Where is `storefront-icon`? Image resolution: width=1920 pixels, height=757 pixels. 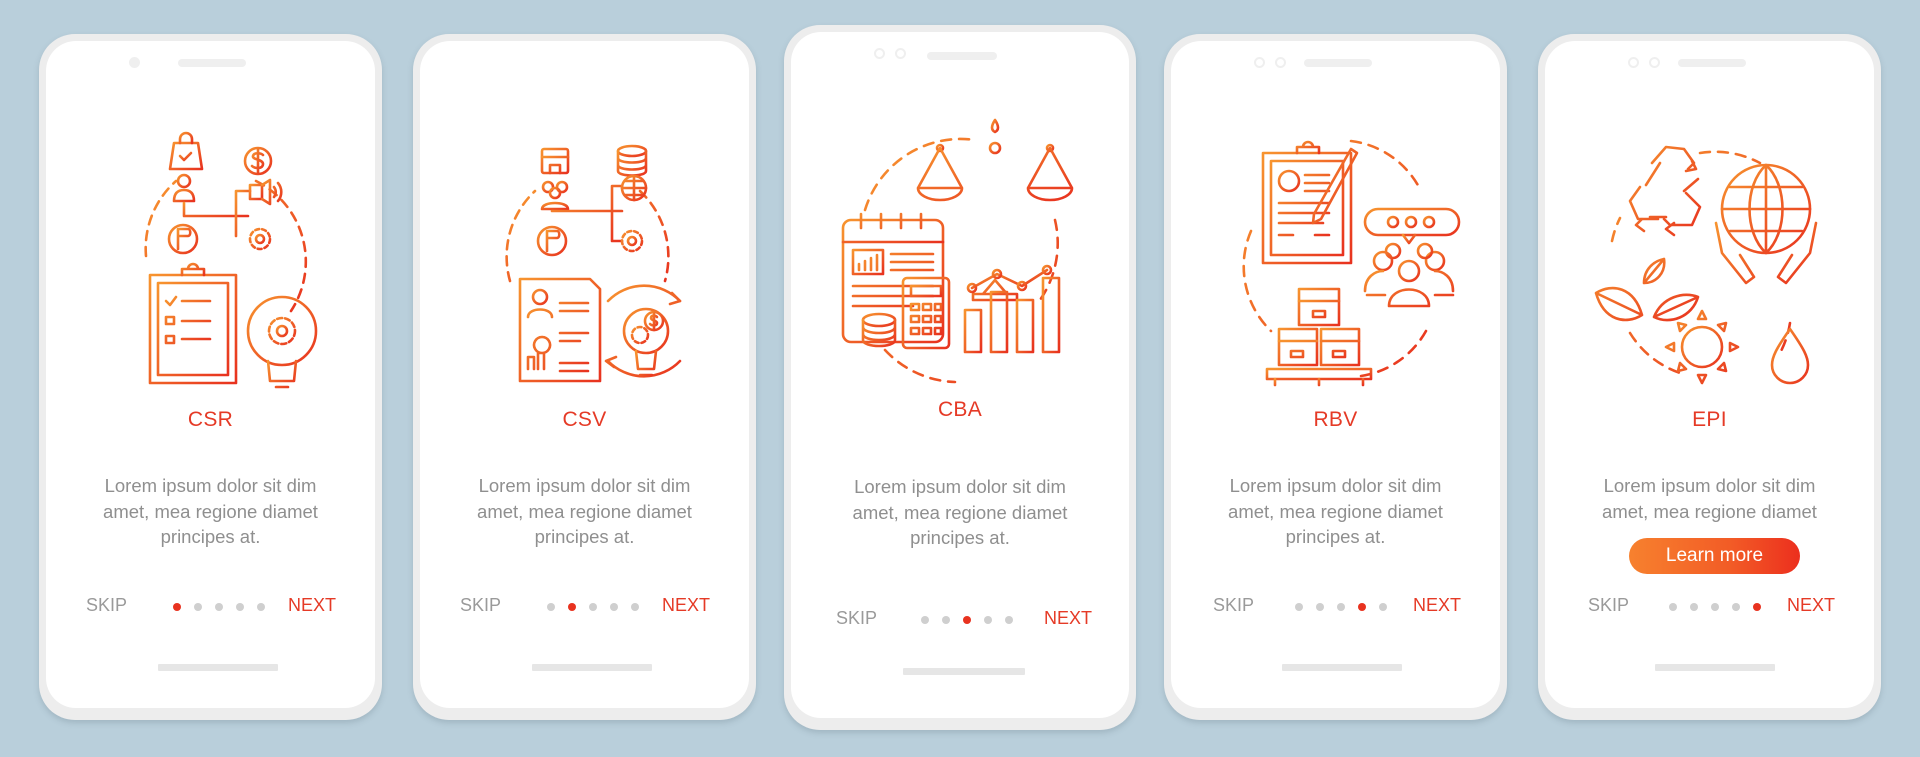 storefront-icon is located at coordinates (554, 161).